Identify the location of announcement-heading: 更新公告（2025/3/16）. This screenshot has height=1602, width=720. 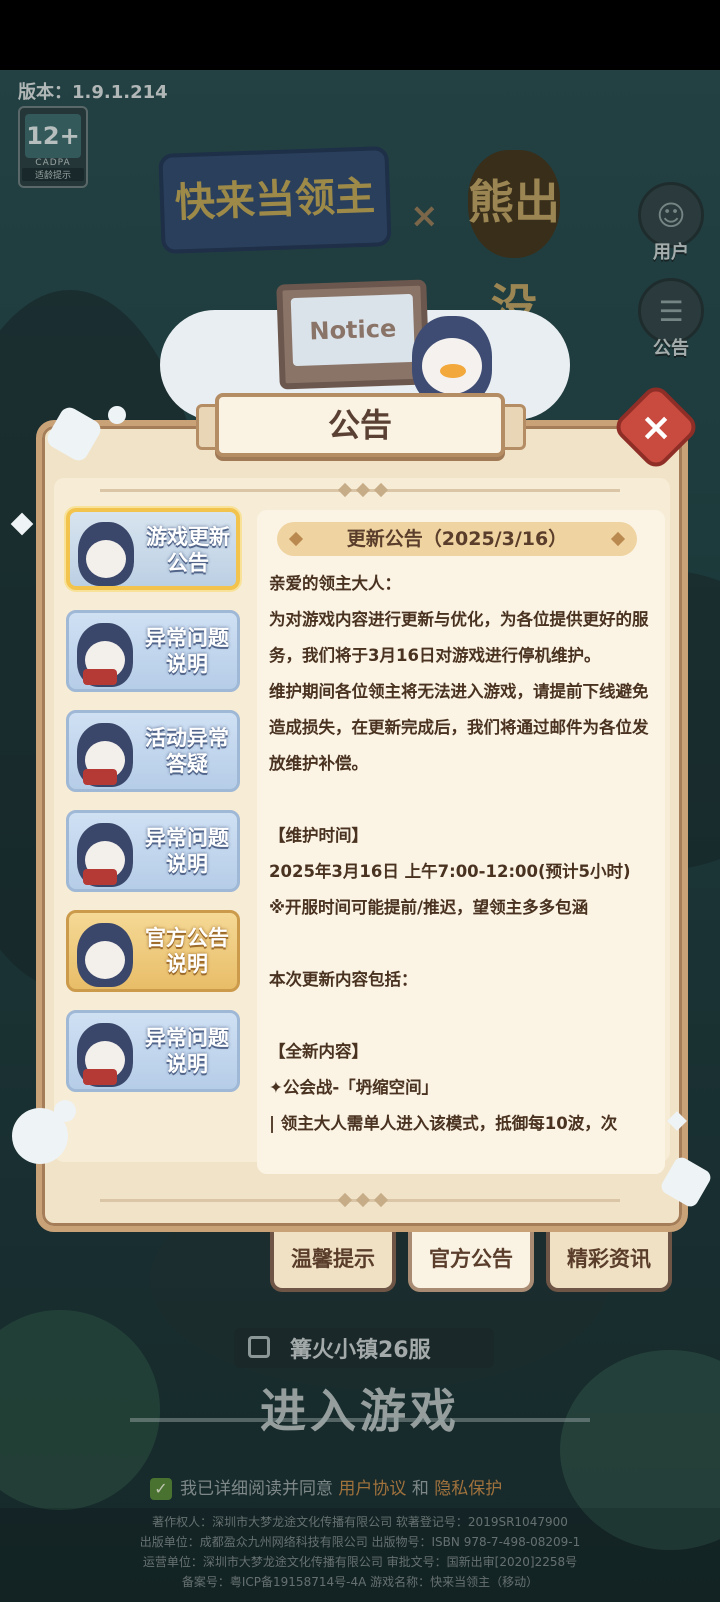
(457, 539).